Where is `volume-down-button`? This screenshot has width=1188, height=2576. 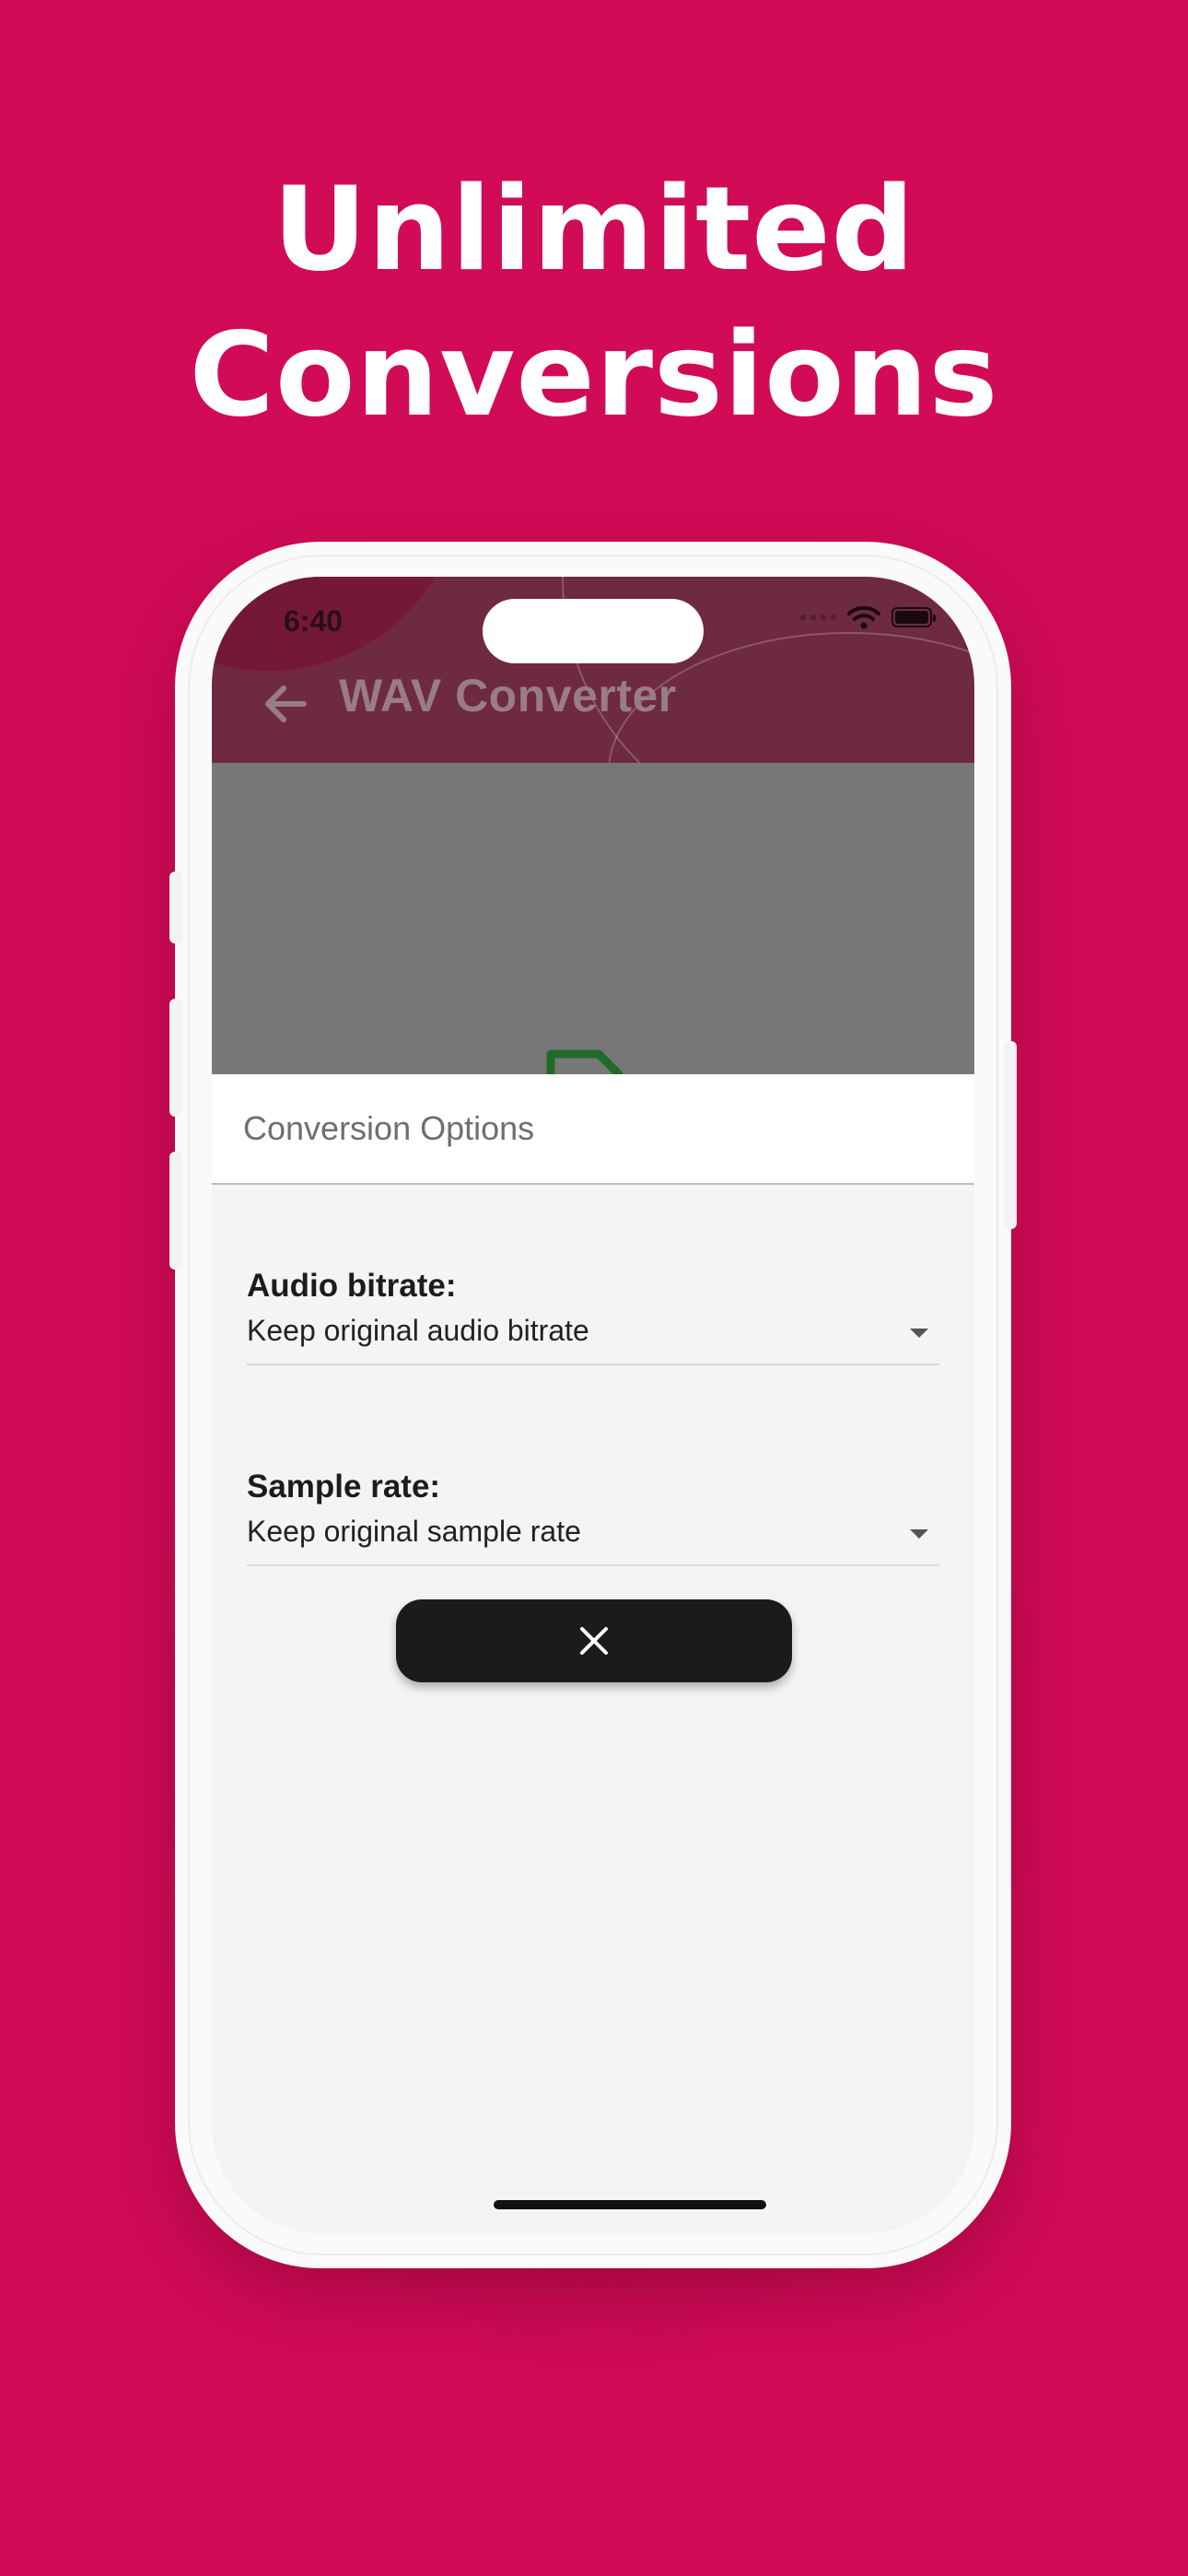 volume-down-button is located at coordinates (175, 1211).